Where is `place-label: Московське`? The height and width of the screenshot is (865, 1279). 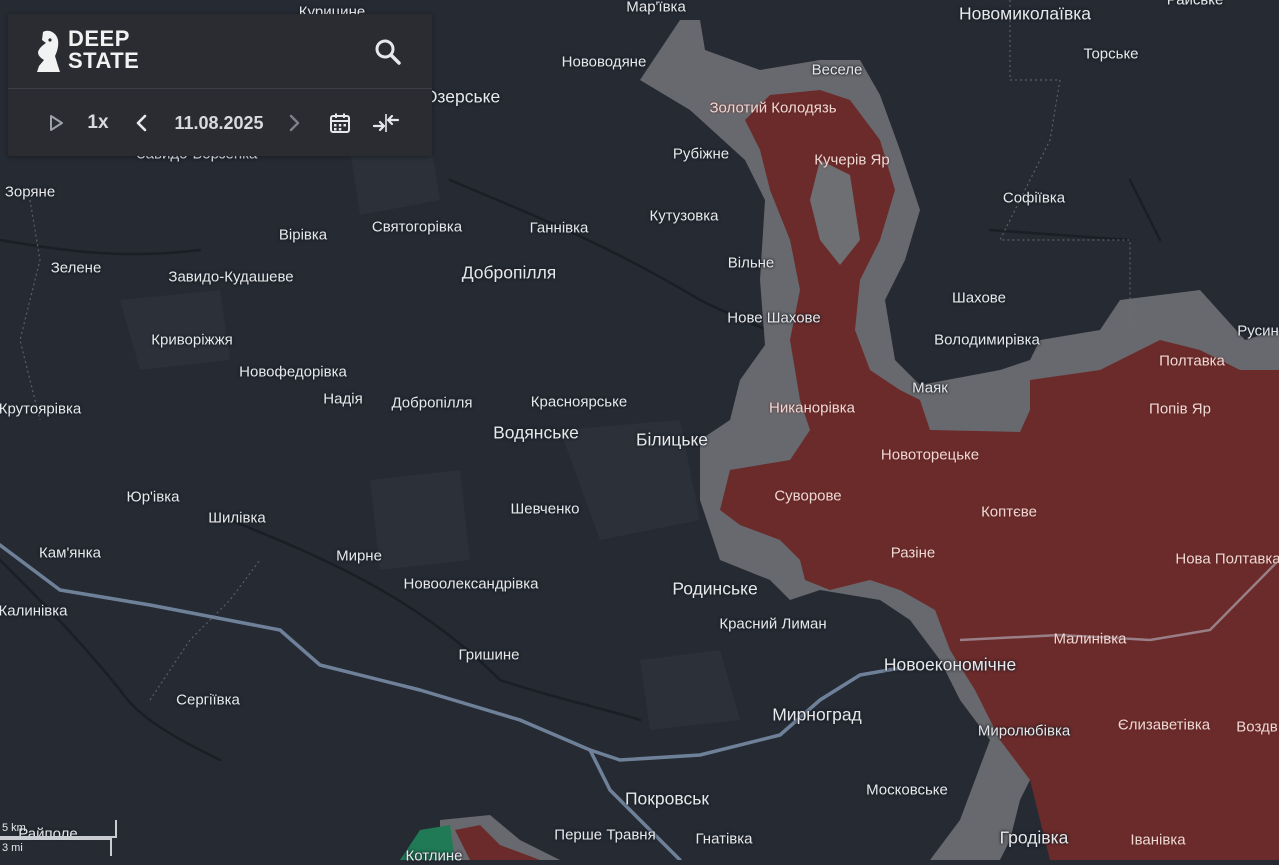 place-label: Московське is located at coordinates (907, 790).